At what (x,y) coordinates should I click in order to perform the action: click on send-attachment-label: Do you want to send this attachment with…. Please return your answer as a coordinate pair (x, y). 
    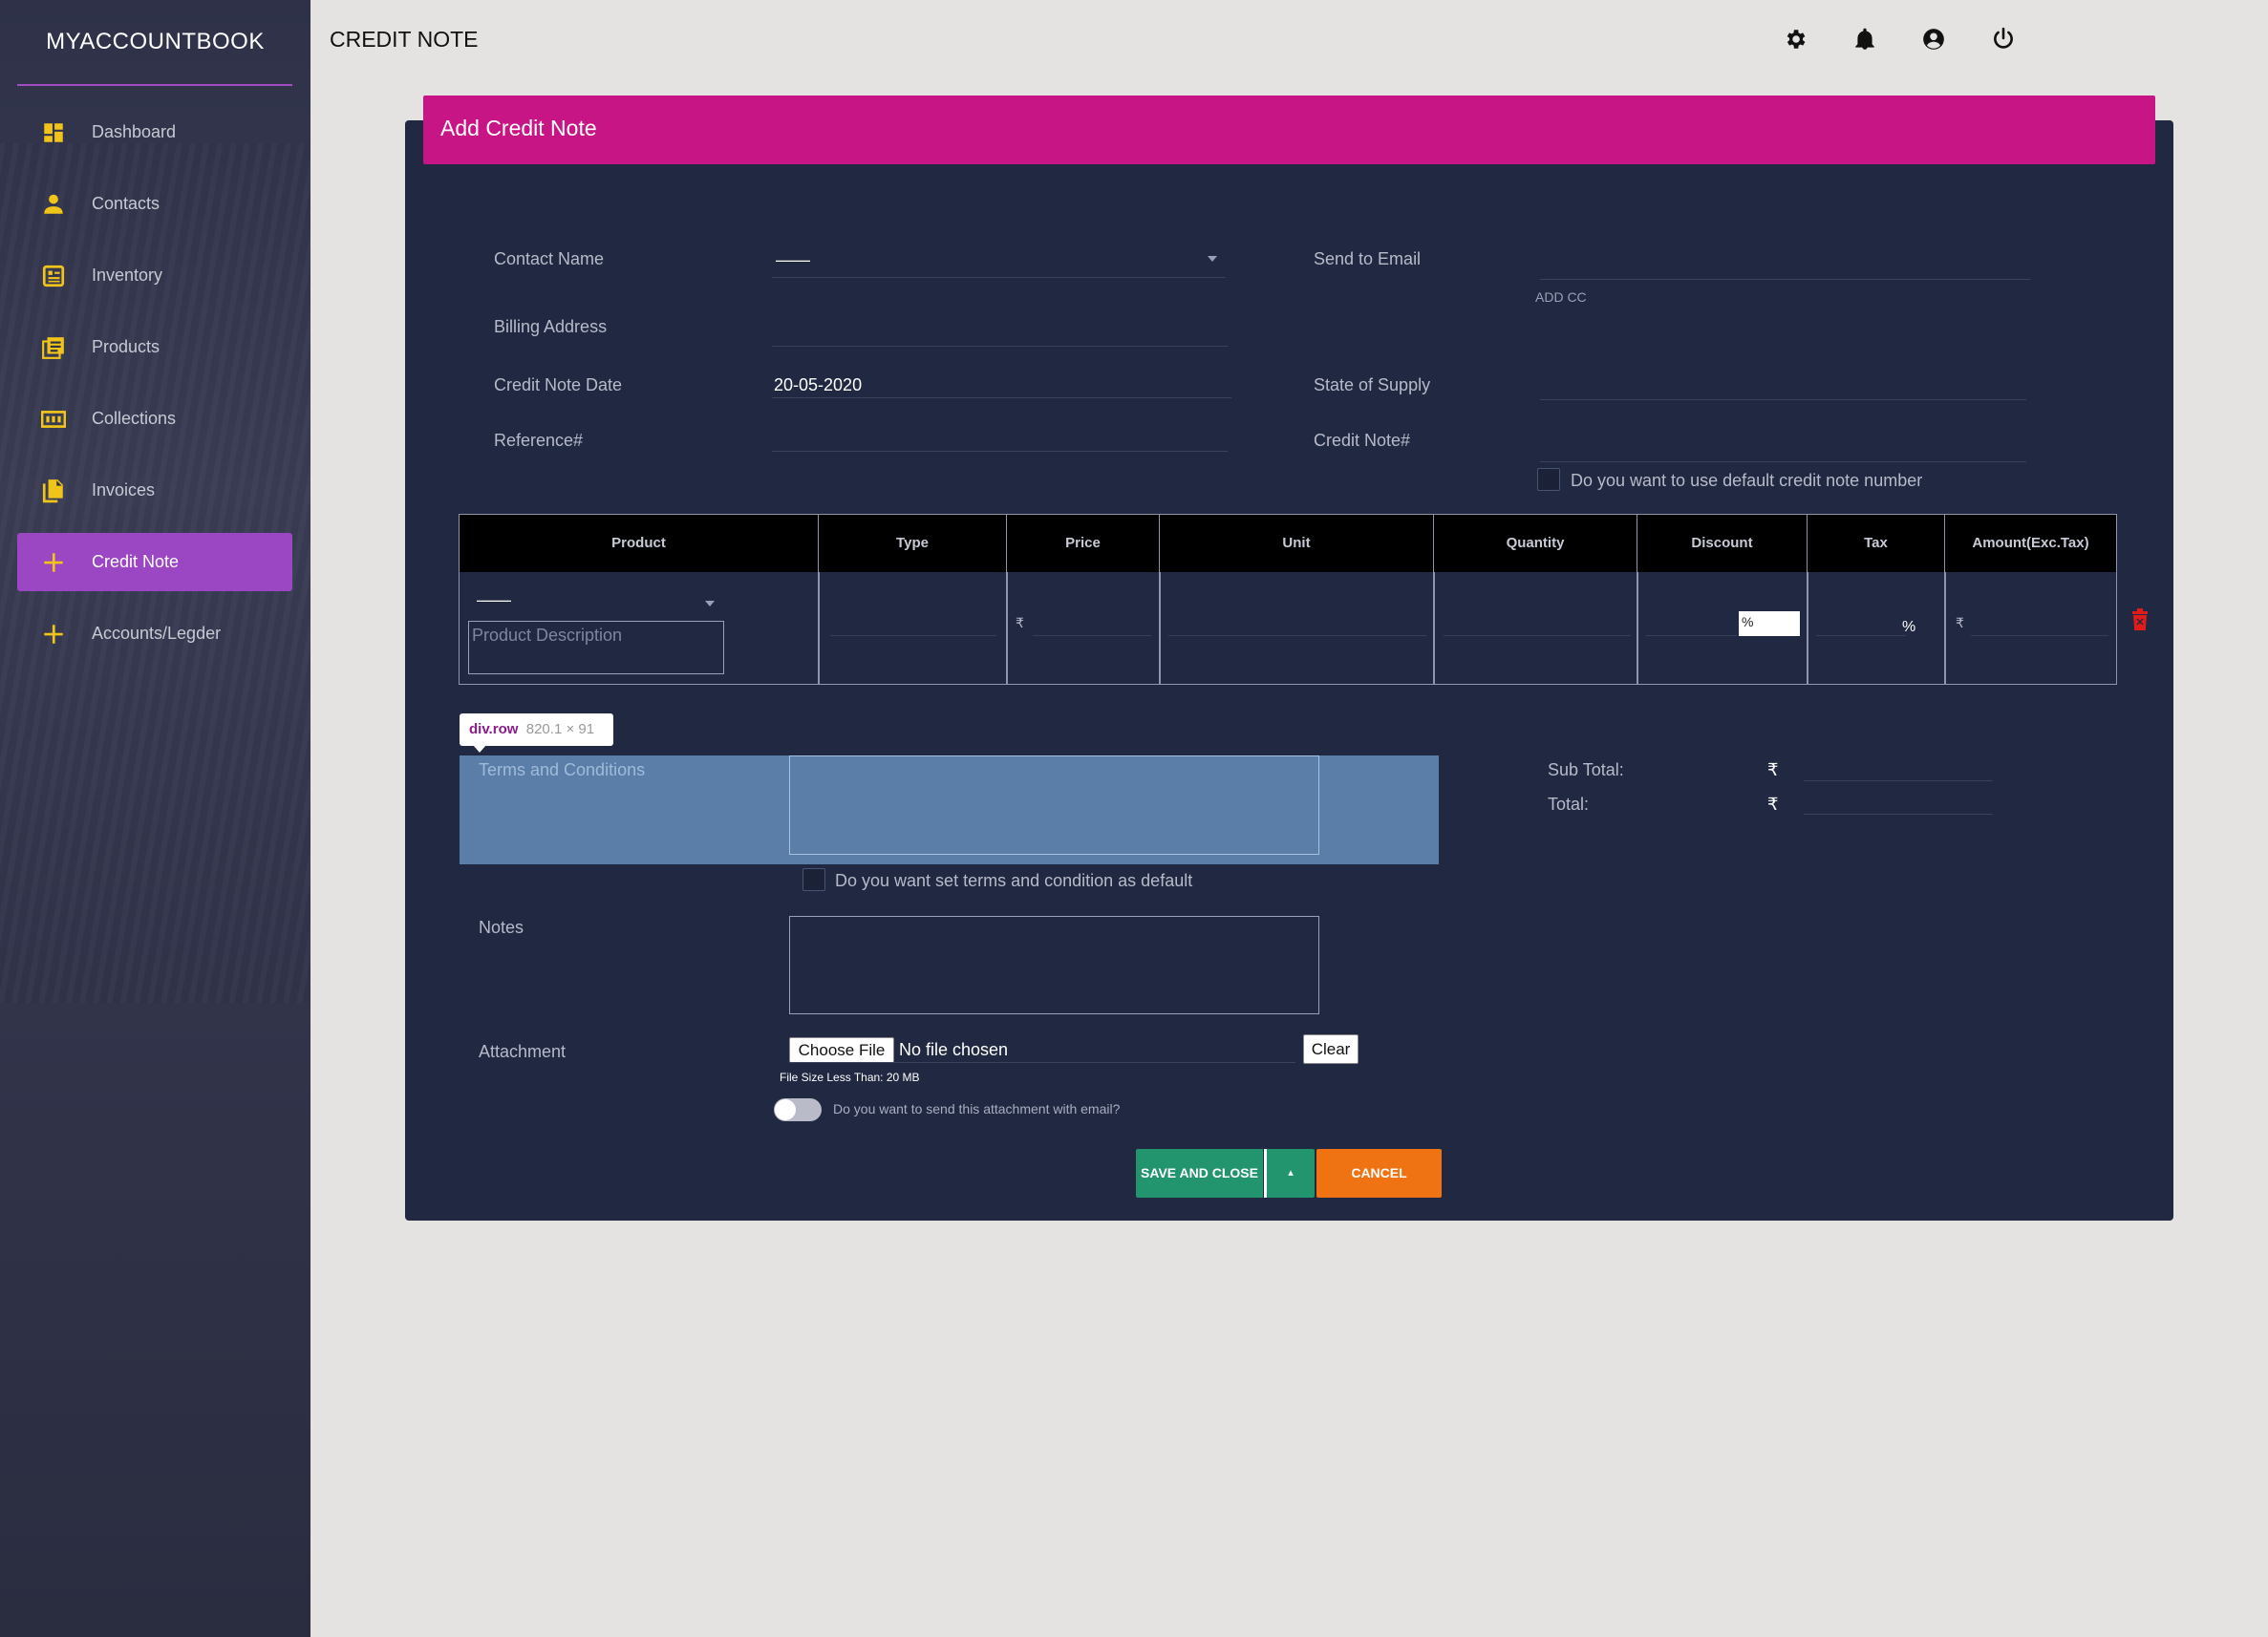
    Looking at the image, I should click on (977, 1108).